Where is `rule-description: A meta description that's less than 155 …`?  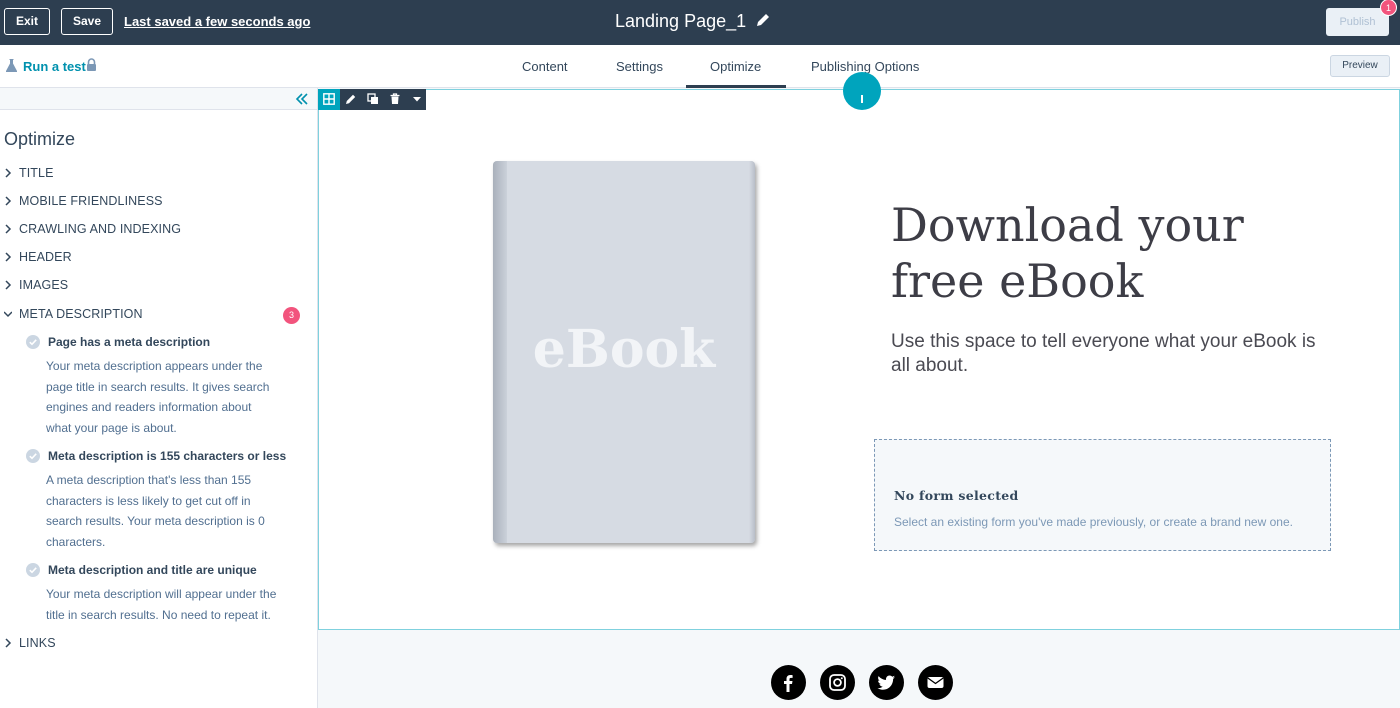 rule-description: A meta description that's less than 155 … is located at coordinates (155, 511).